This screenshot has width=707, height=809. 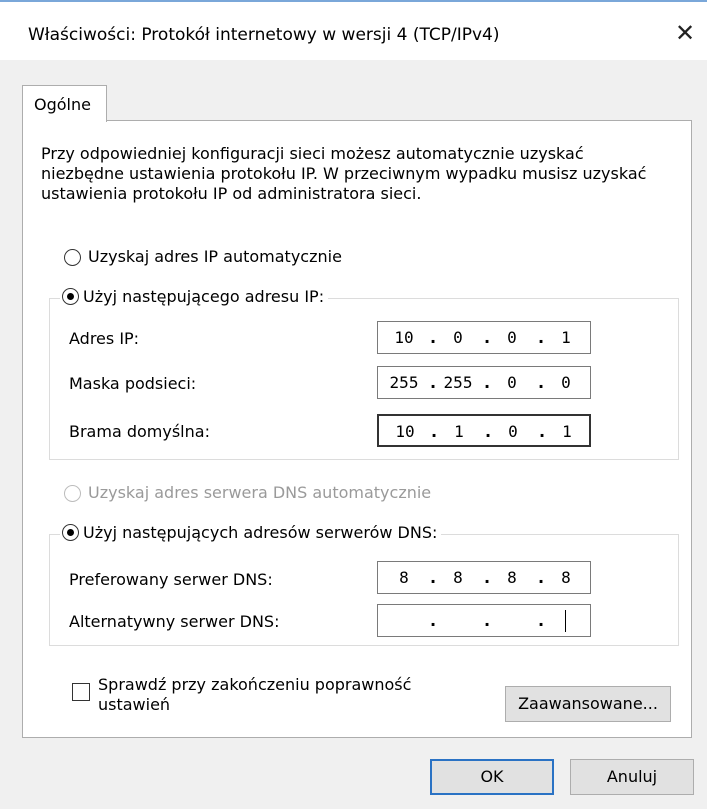 I want to click on ip-address-octet-1: 10, so click(x=404, y=337).